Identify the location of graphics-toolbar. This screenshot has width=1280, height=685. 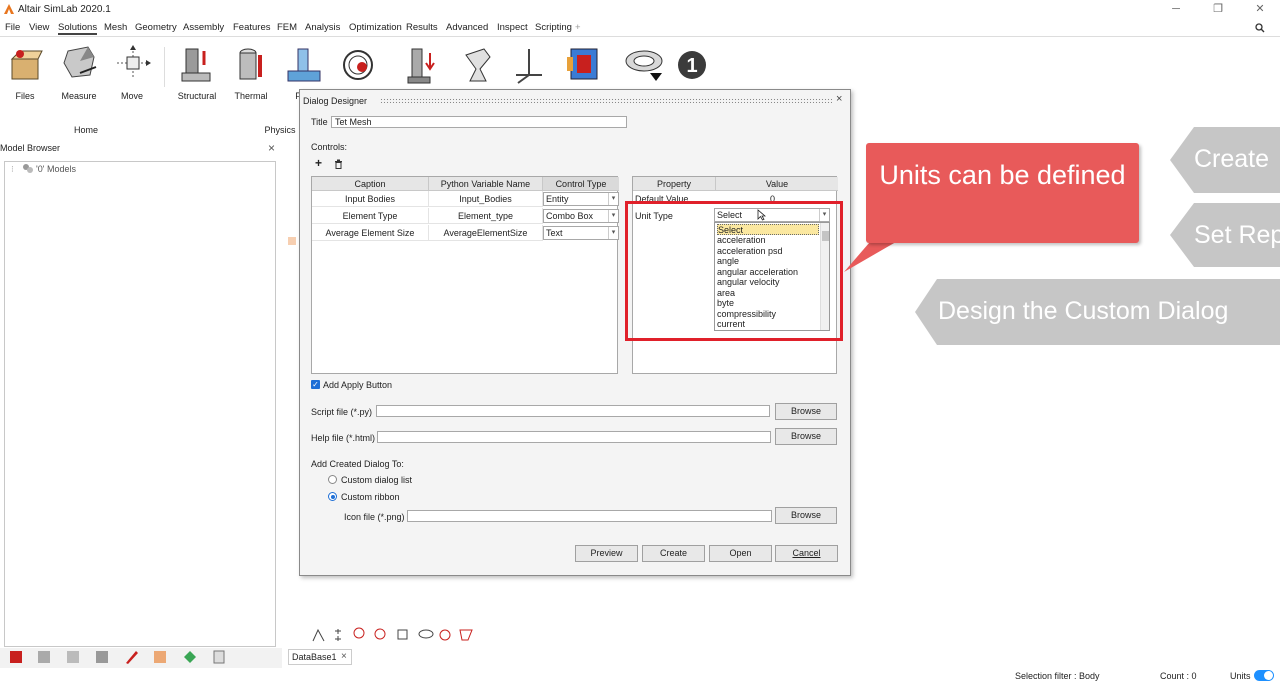
(395, 635).